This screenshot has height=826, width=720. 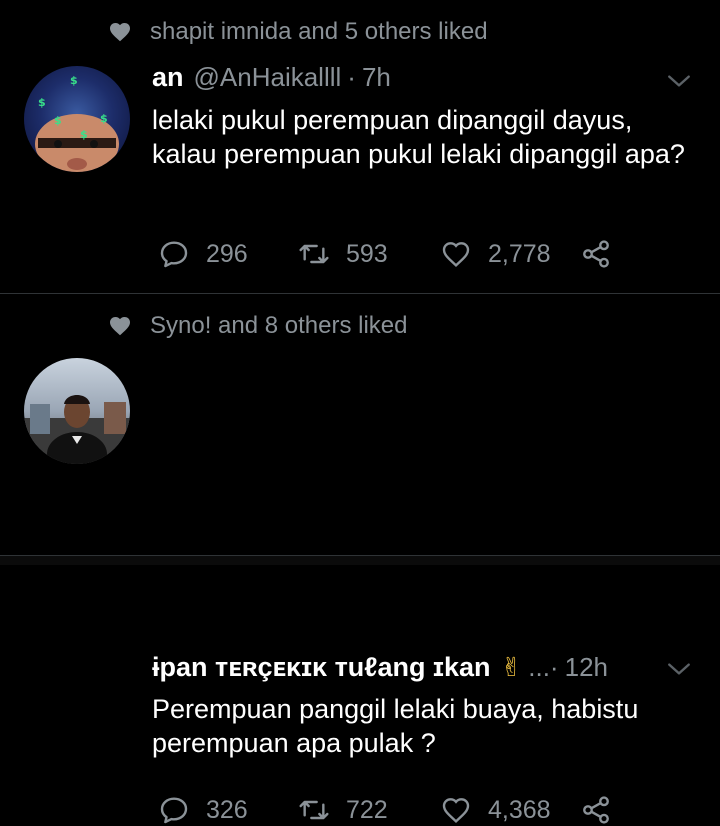 I want to click on like-count: 2,778, so click(x=519, y=253).